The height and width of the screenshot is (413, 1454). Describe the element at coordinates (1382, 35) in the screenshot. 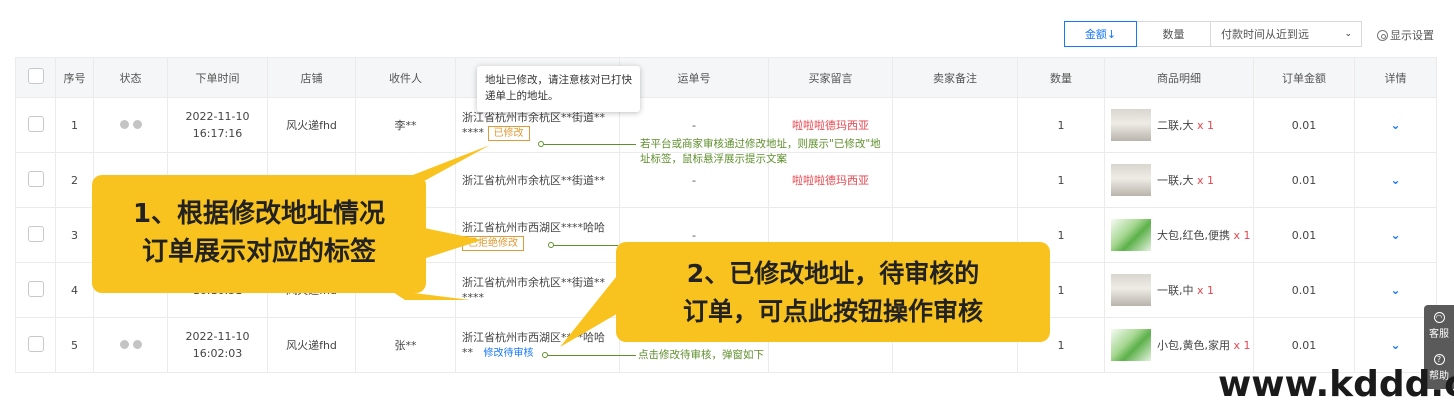

I see `gear-icon` at that location.